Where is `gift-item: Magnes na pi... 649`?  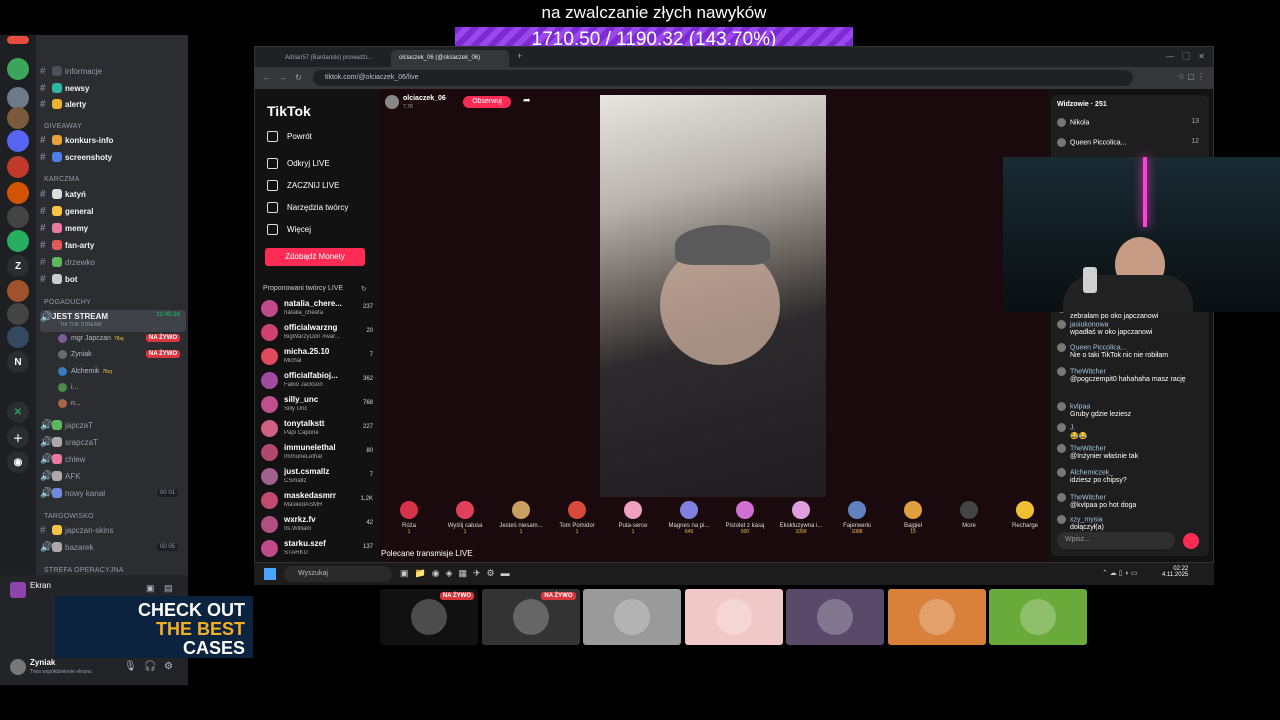 gift-item: Magnes na pi... 649 is located at coordinates (689, 517).